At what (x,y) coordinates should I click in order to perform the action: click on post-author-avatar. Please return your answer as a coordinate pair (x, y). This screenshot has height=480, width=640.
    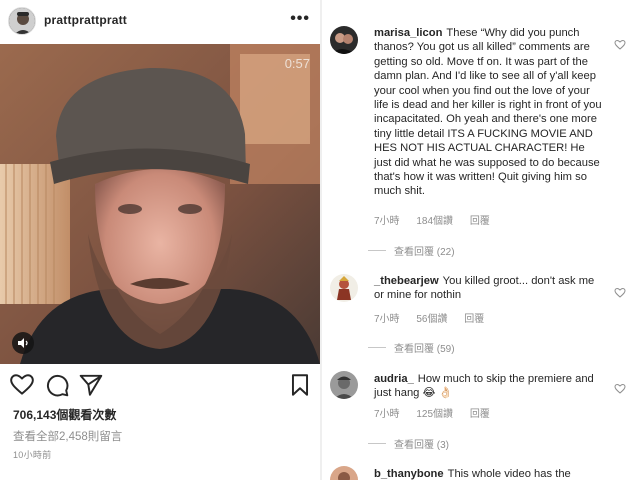
    Looking at the image, I should click on (22, 21).